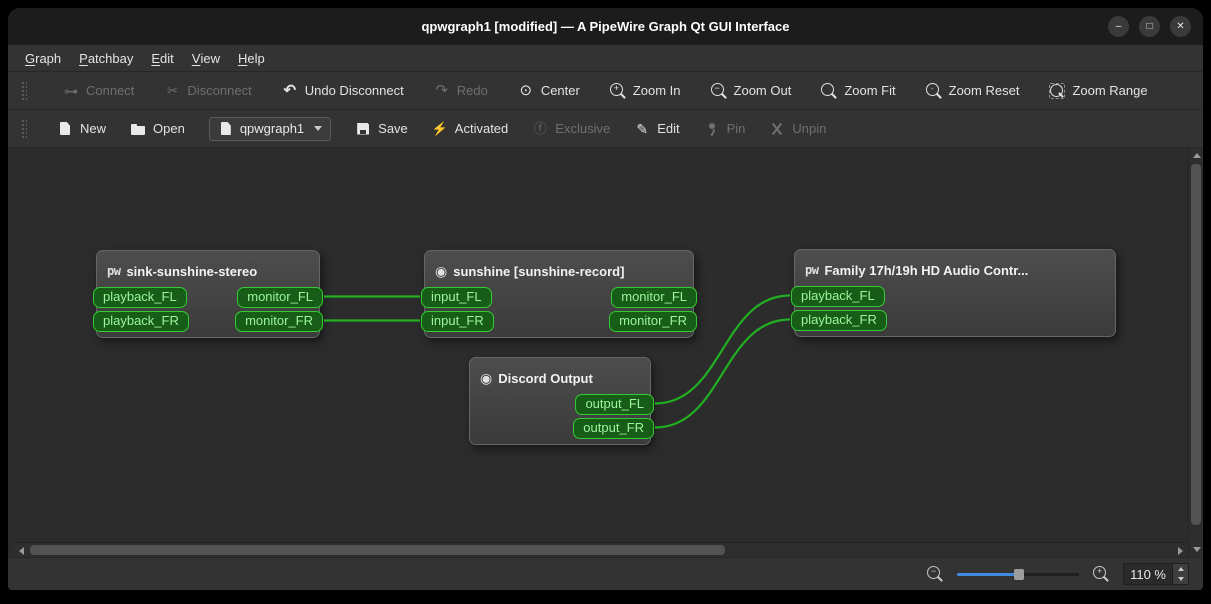 The image size is (1211, 604). What do you see at coordinates (270, 128) in the screenshot?
I see `patchbay-combo: qpwgraph1` at bounding box center [270, 128].